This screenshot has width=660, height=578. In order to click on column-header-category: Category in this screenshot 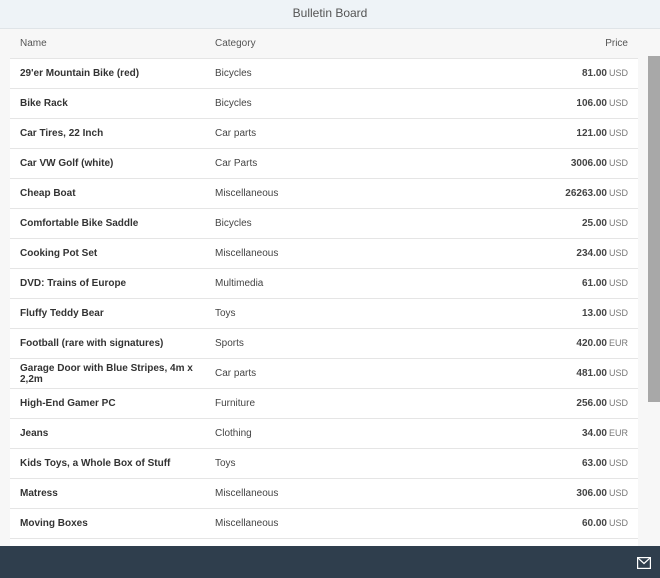, I will do `click(325, 43)`.